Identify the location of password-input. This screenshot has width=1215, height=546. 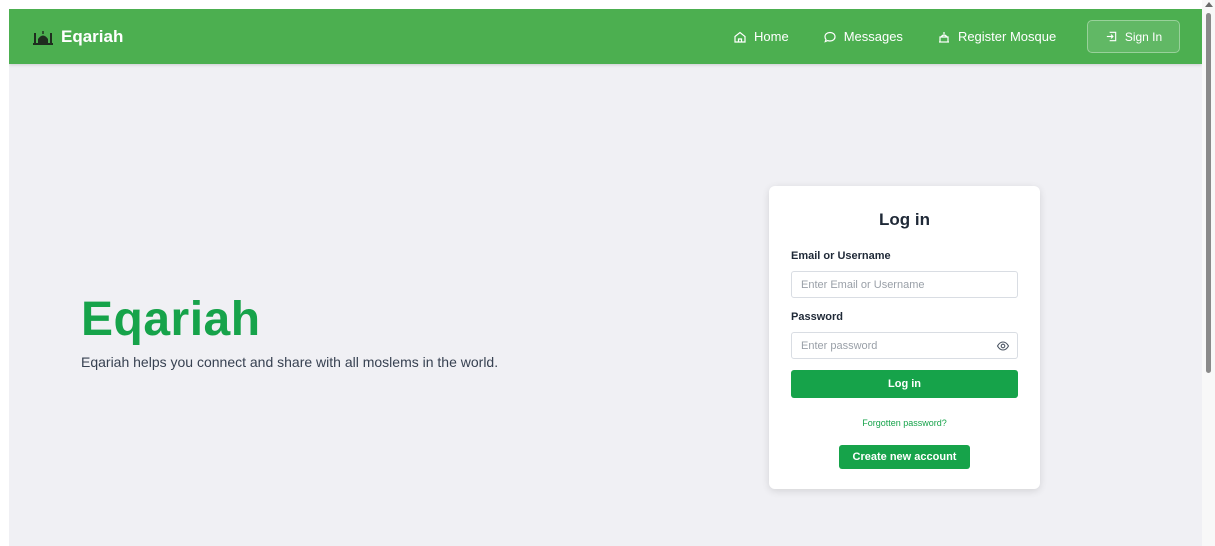
(904, 345).